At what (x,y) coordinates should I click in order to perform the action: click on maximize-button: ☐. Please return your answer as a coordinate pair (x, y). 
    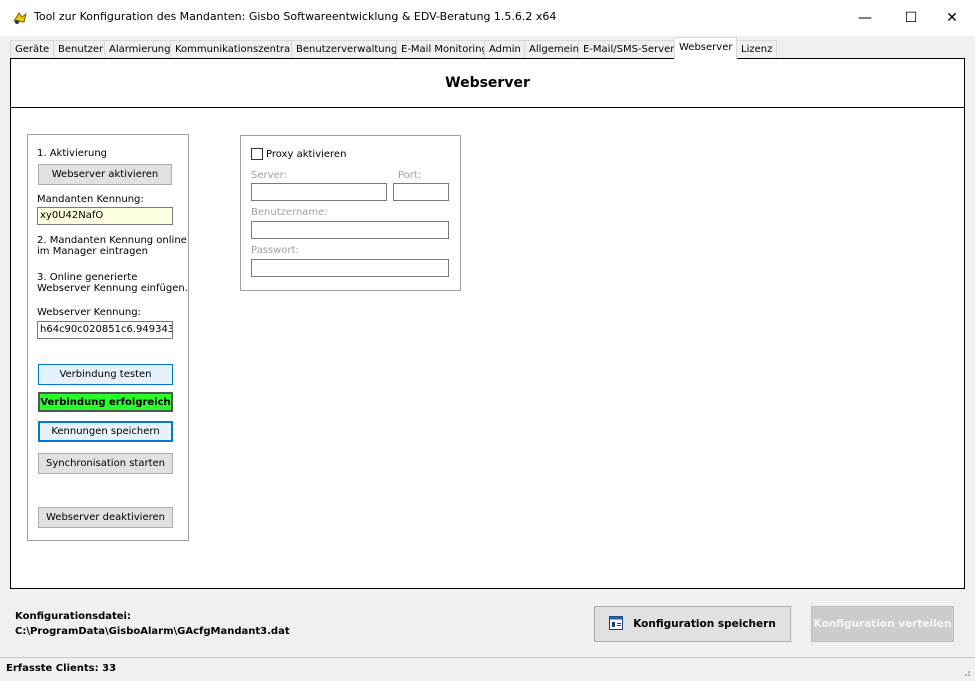
    Looking at the image, I should click on (911, 18).